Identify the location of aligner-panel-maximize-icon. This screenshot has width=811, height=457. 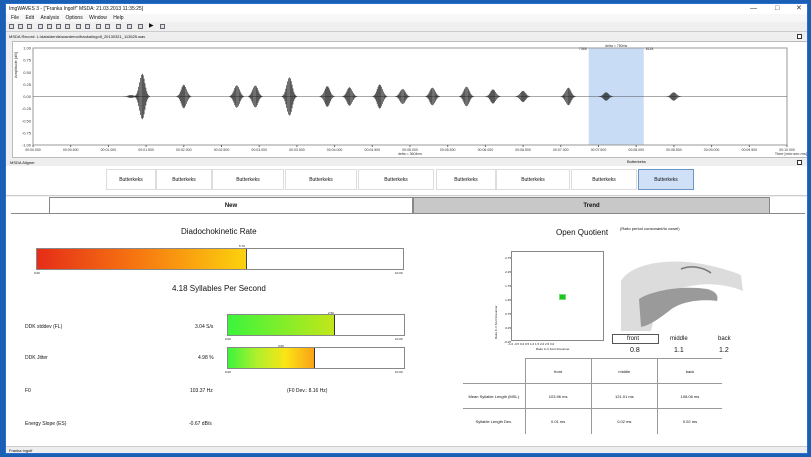
(799, 162).